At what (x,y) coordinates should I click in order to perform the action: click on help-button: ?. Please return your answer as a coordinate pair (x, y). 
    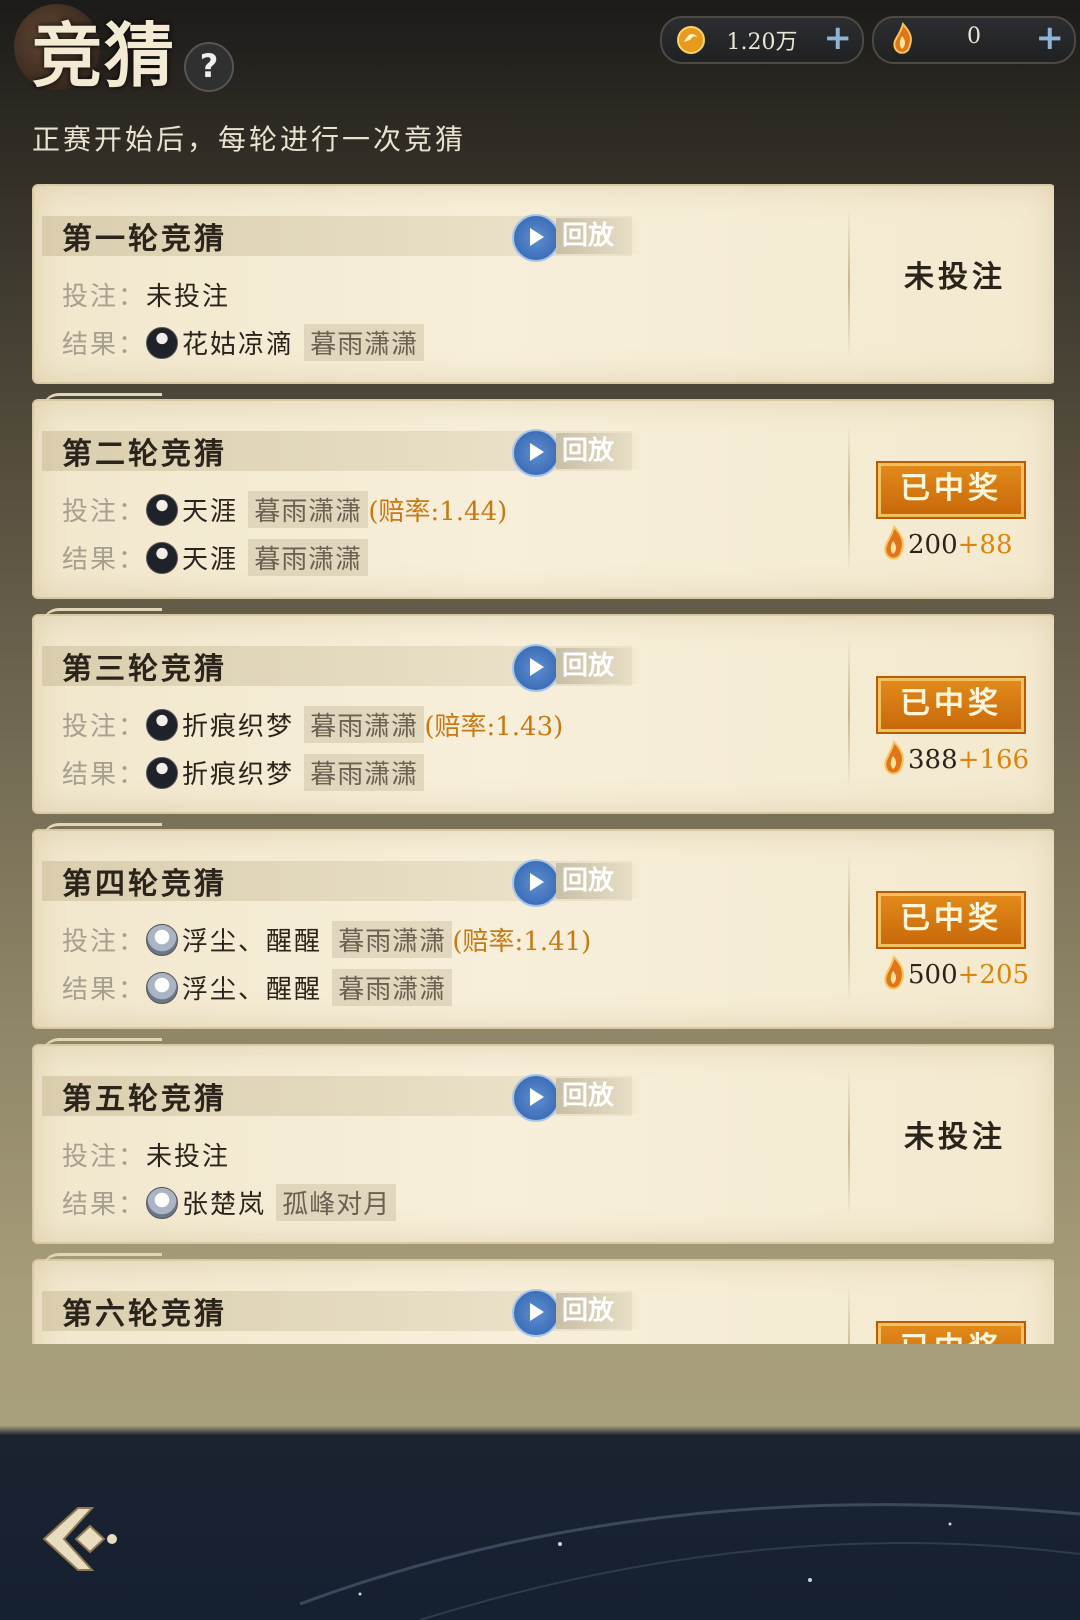
    Looking at the image, I should click on (209, 67).